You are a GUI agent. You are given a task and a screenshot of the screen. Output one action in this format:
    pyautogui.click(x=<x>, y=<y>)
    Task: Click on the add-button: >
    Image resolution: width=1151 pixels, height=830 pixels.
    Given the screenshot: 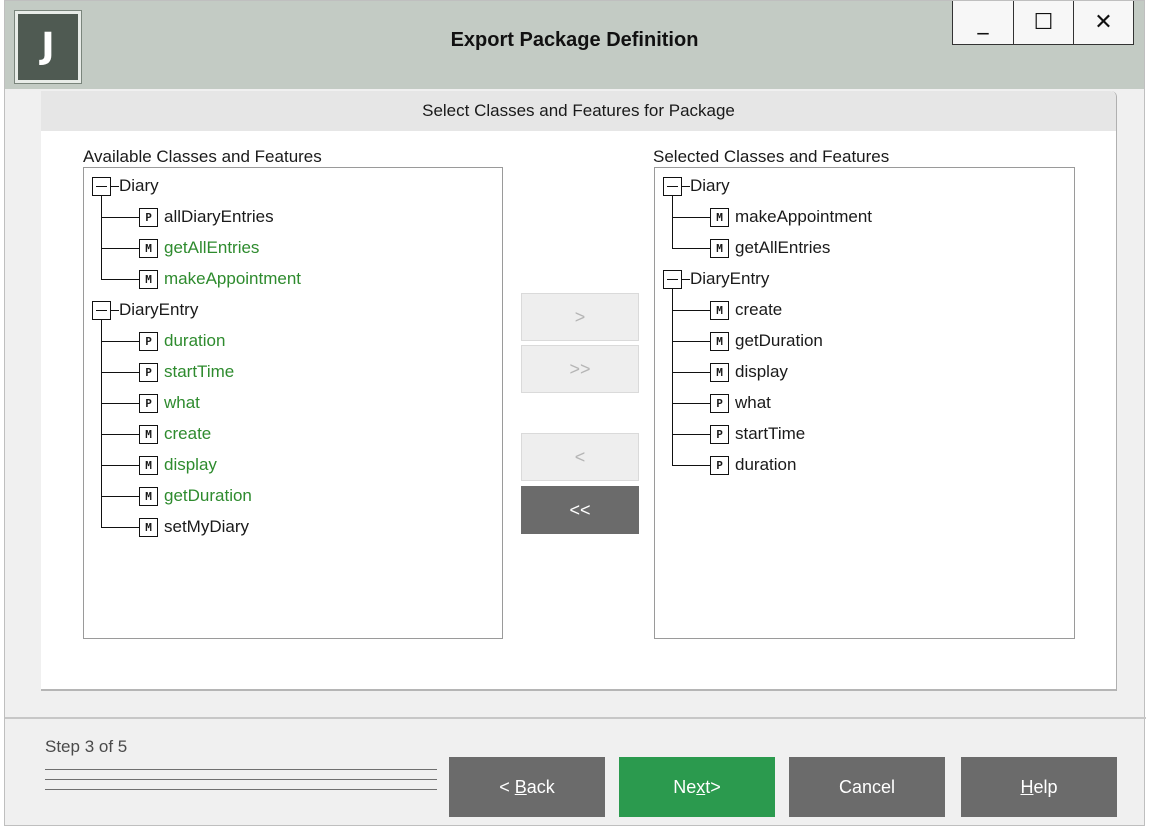 What is the action you would take?
    pyautogui.click(x=580, y=317)
    